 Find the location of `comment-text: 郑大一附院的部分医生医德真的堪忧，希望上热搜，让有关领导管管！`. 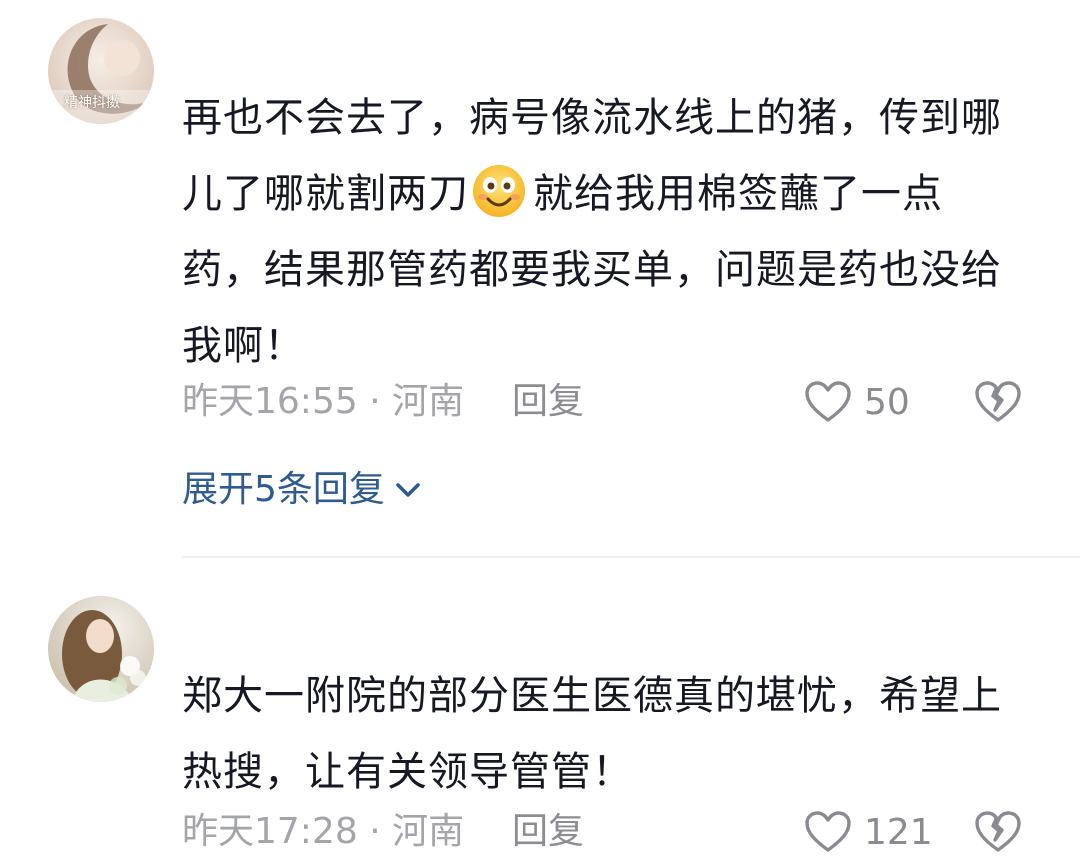

comment-text: 郑大一附院的部分医生医德真的堪忧，希望上热搜，让有关领导管管！ is located at coordinates (592, 734).